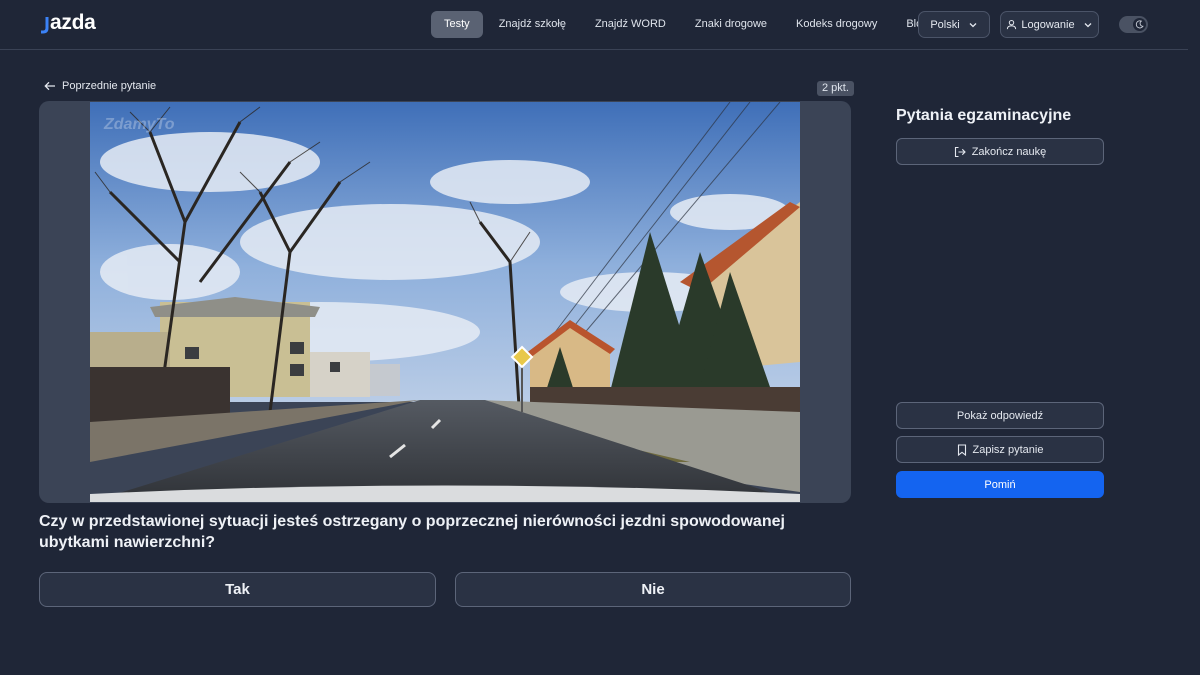 The width and height of the screenshot is (1200, 675). What do you see at coordinates (1012, 24) in the screenshot?
I see `user-icon` at bounding box center [1012, 24].